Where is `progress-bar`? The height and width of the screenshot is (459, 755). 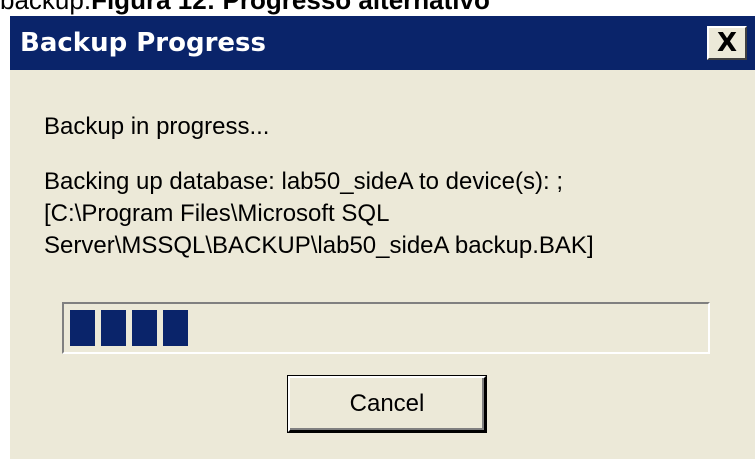
progress-bar is located at coordinates (386, 328).